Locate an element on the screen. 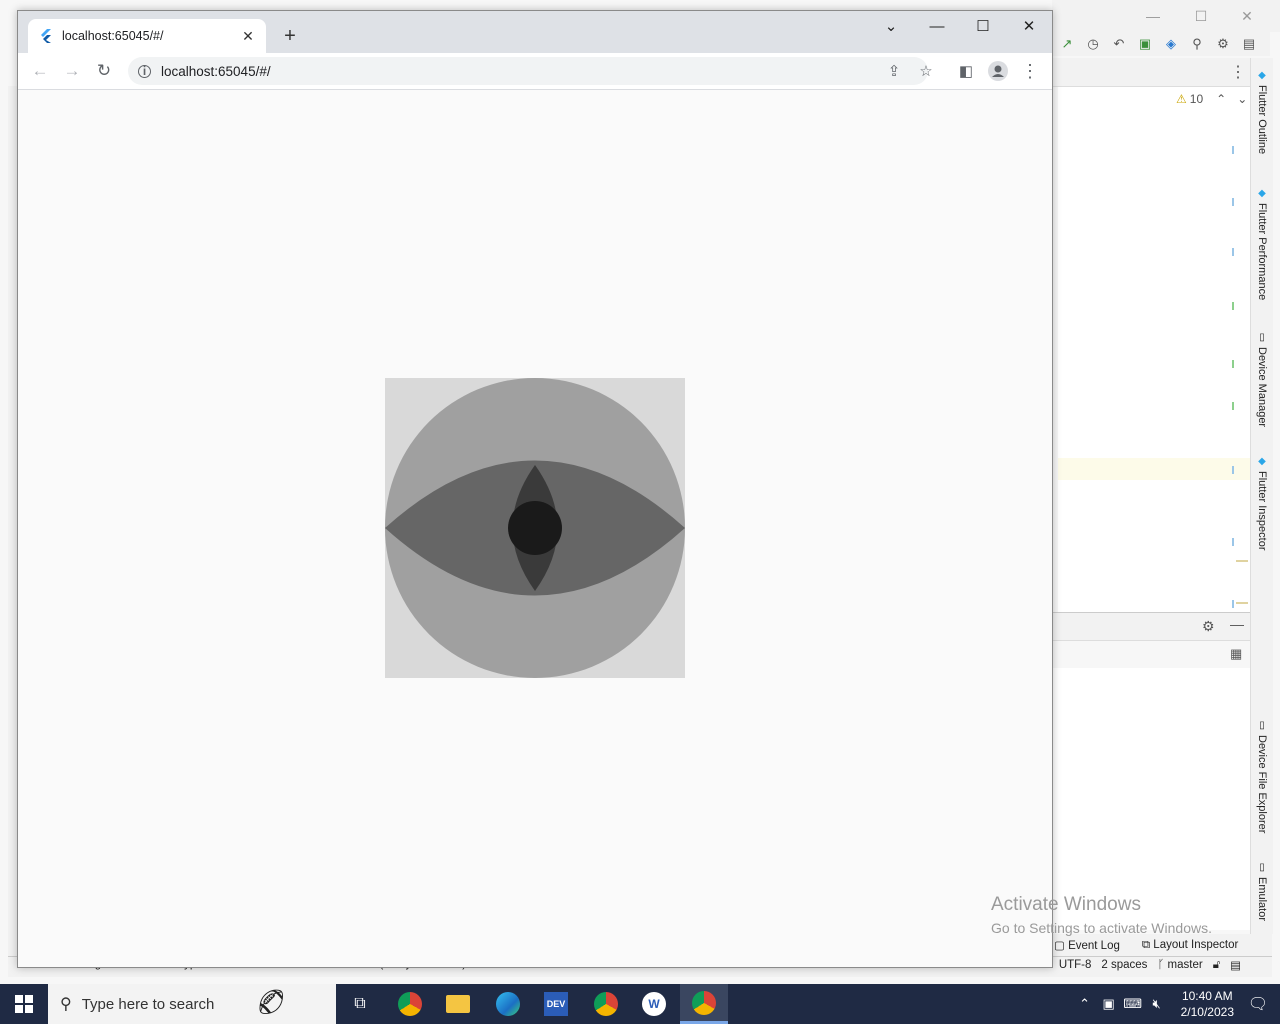 This screenshot has width=1280, height=1024. event-log-label: Event Log is located at coordinates (1094, 946).